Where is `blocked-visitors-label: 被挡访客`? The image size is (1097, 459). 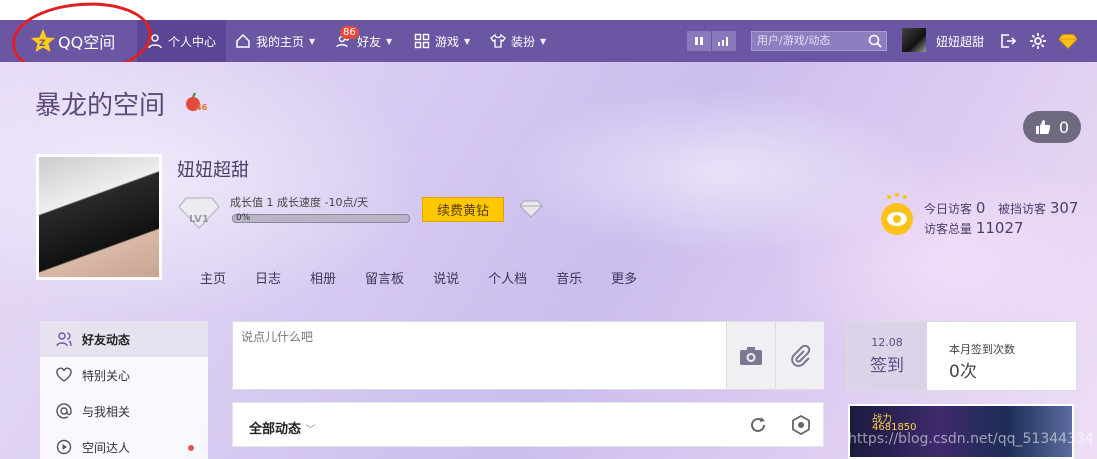 blocked-visitors-label: 被挡访客 is located at coordinates (1022, 209).